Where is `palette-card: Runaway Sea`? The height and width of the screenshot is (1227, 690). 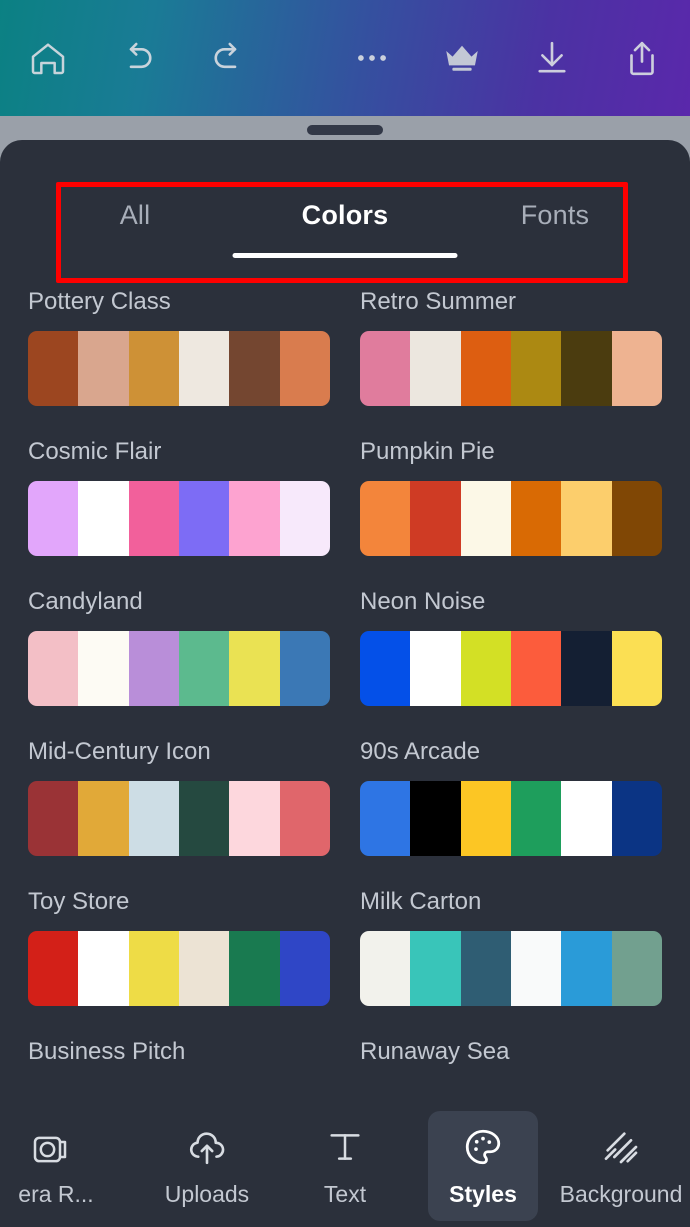
palette-card: Runaway Sea is located at coordinates (511, 1059).